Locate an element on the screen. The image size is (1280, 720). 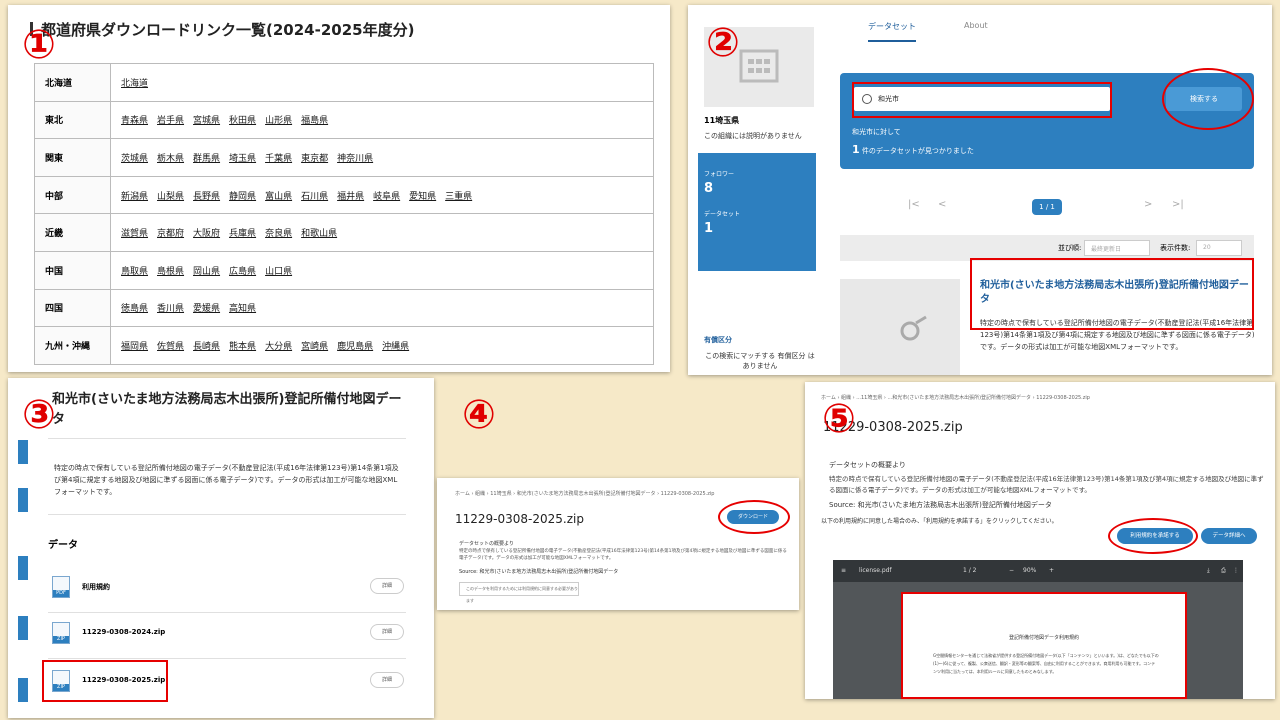
more-icon: ⋮ is located at coordinates (1236, 570).